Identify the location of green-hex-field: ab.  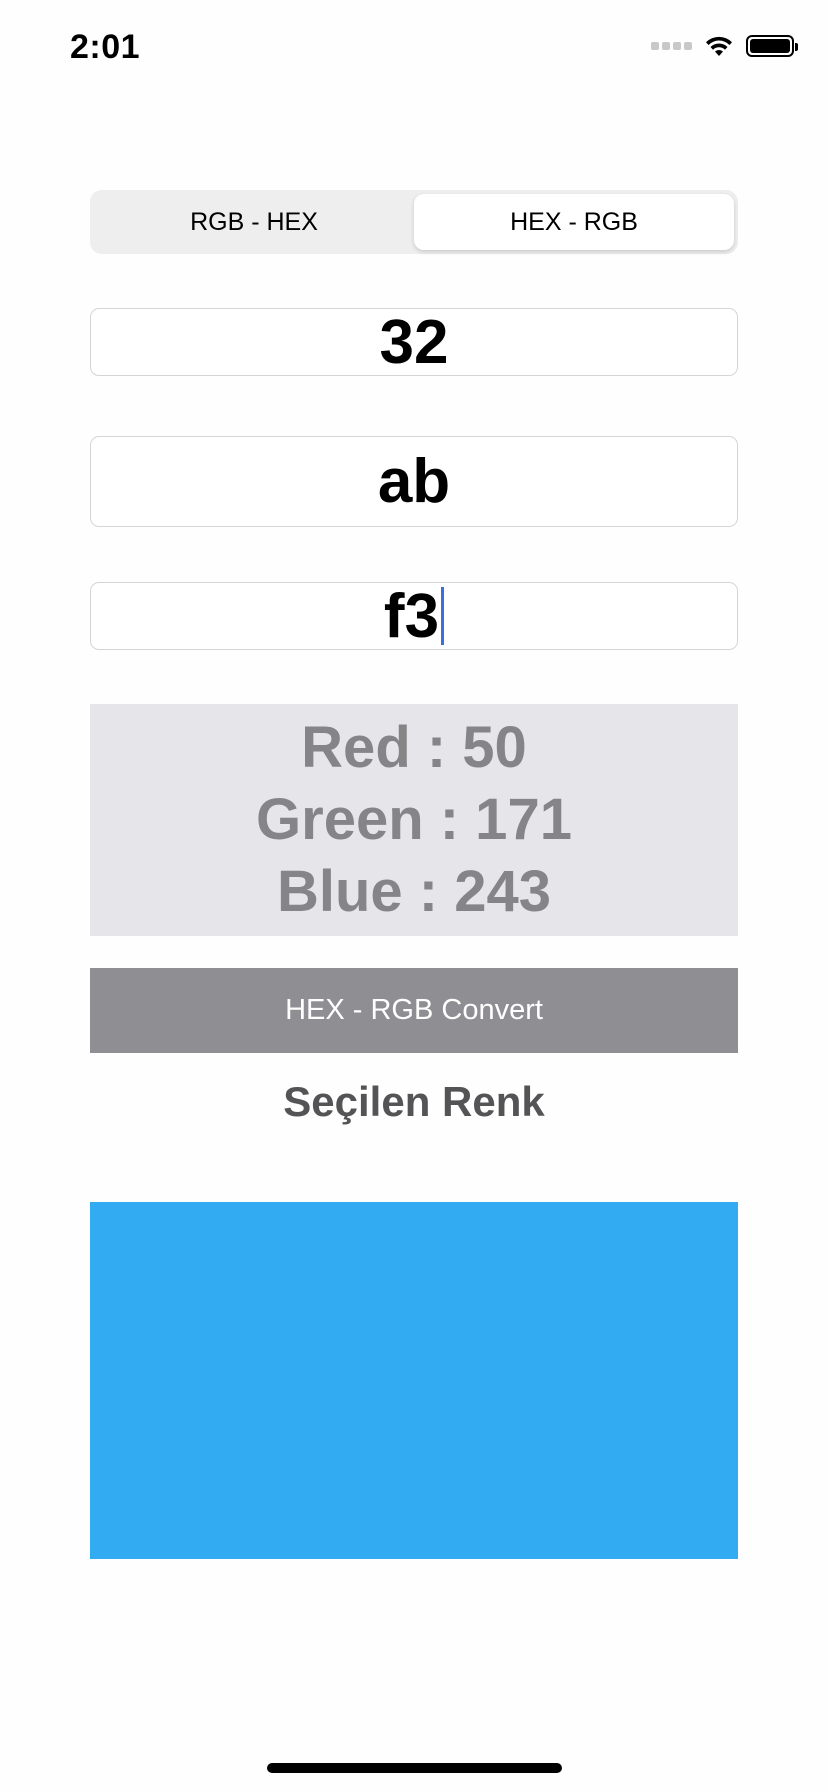
(414, 481).